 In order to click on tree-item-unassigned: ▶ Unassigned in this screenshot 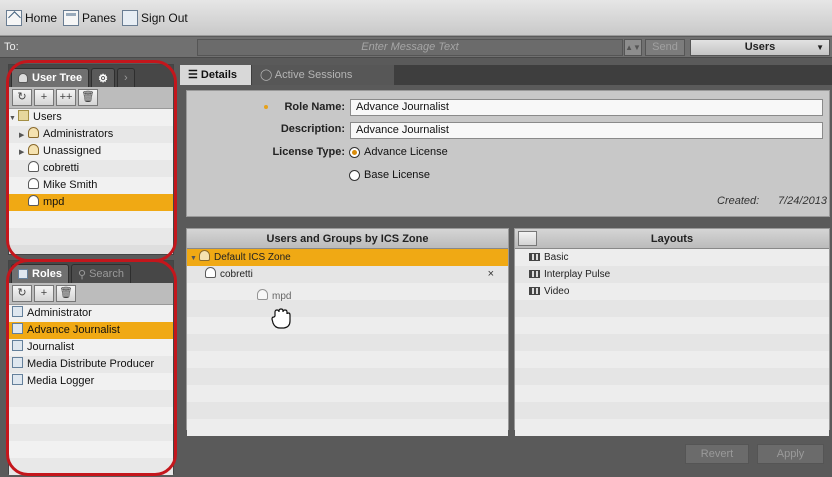, I will do `click(91, 151)`.